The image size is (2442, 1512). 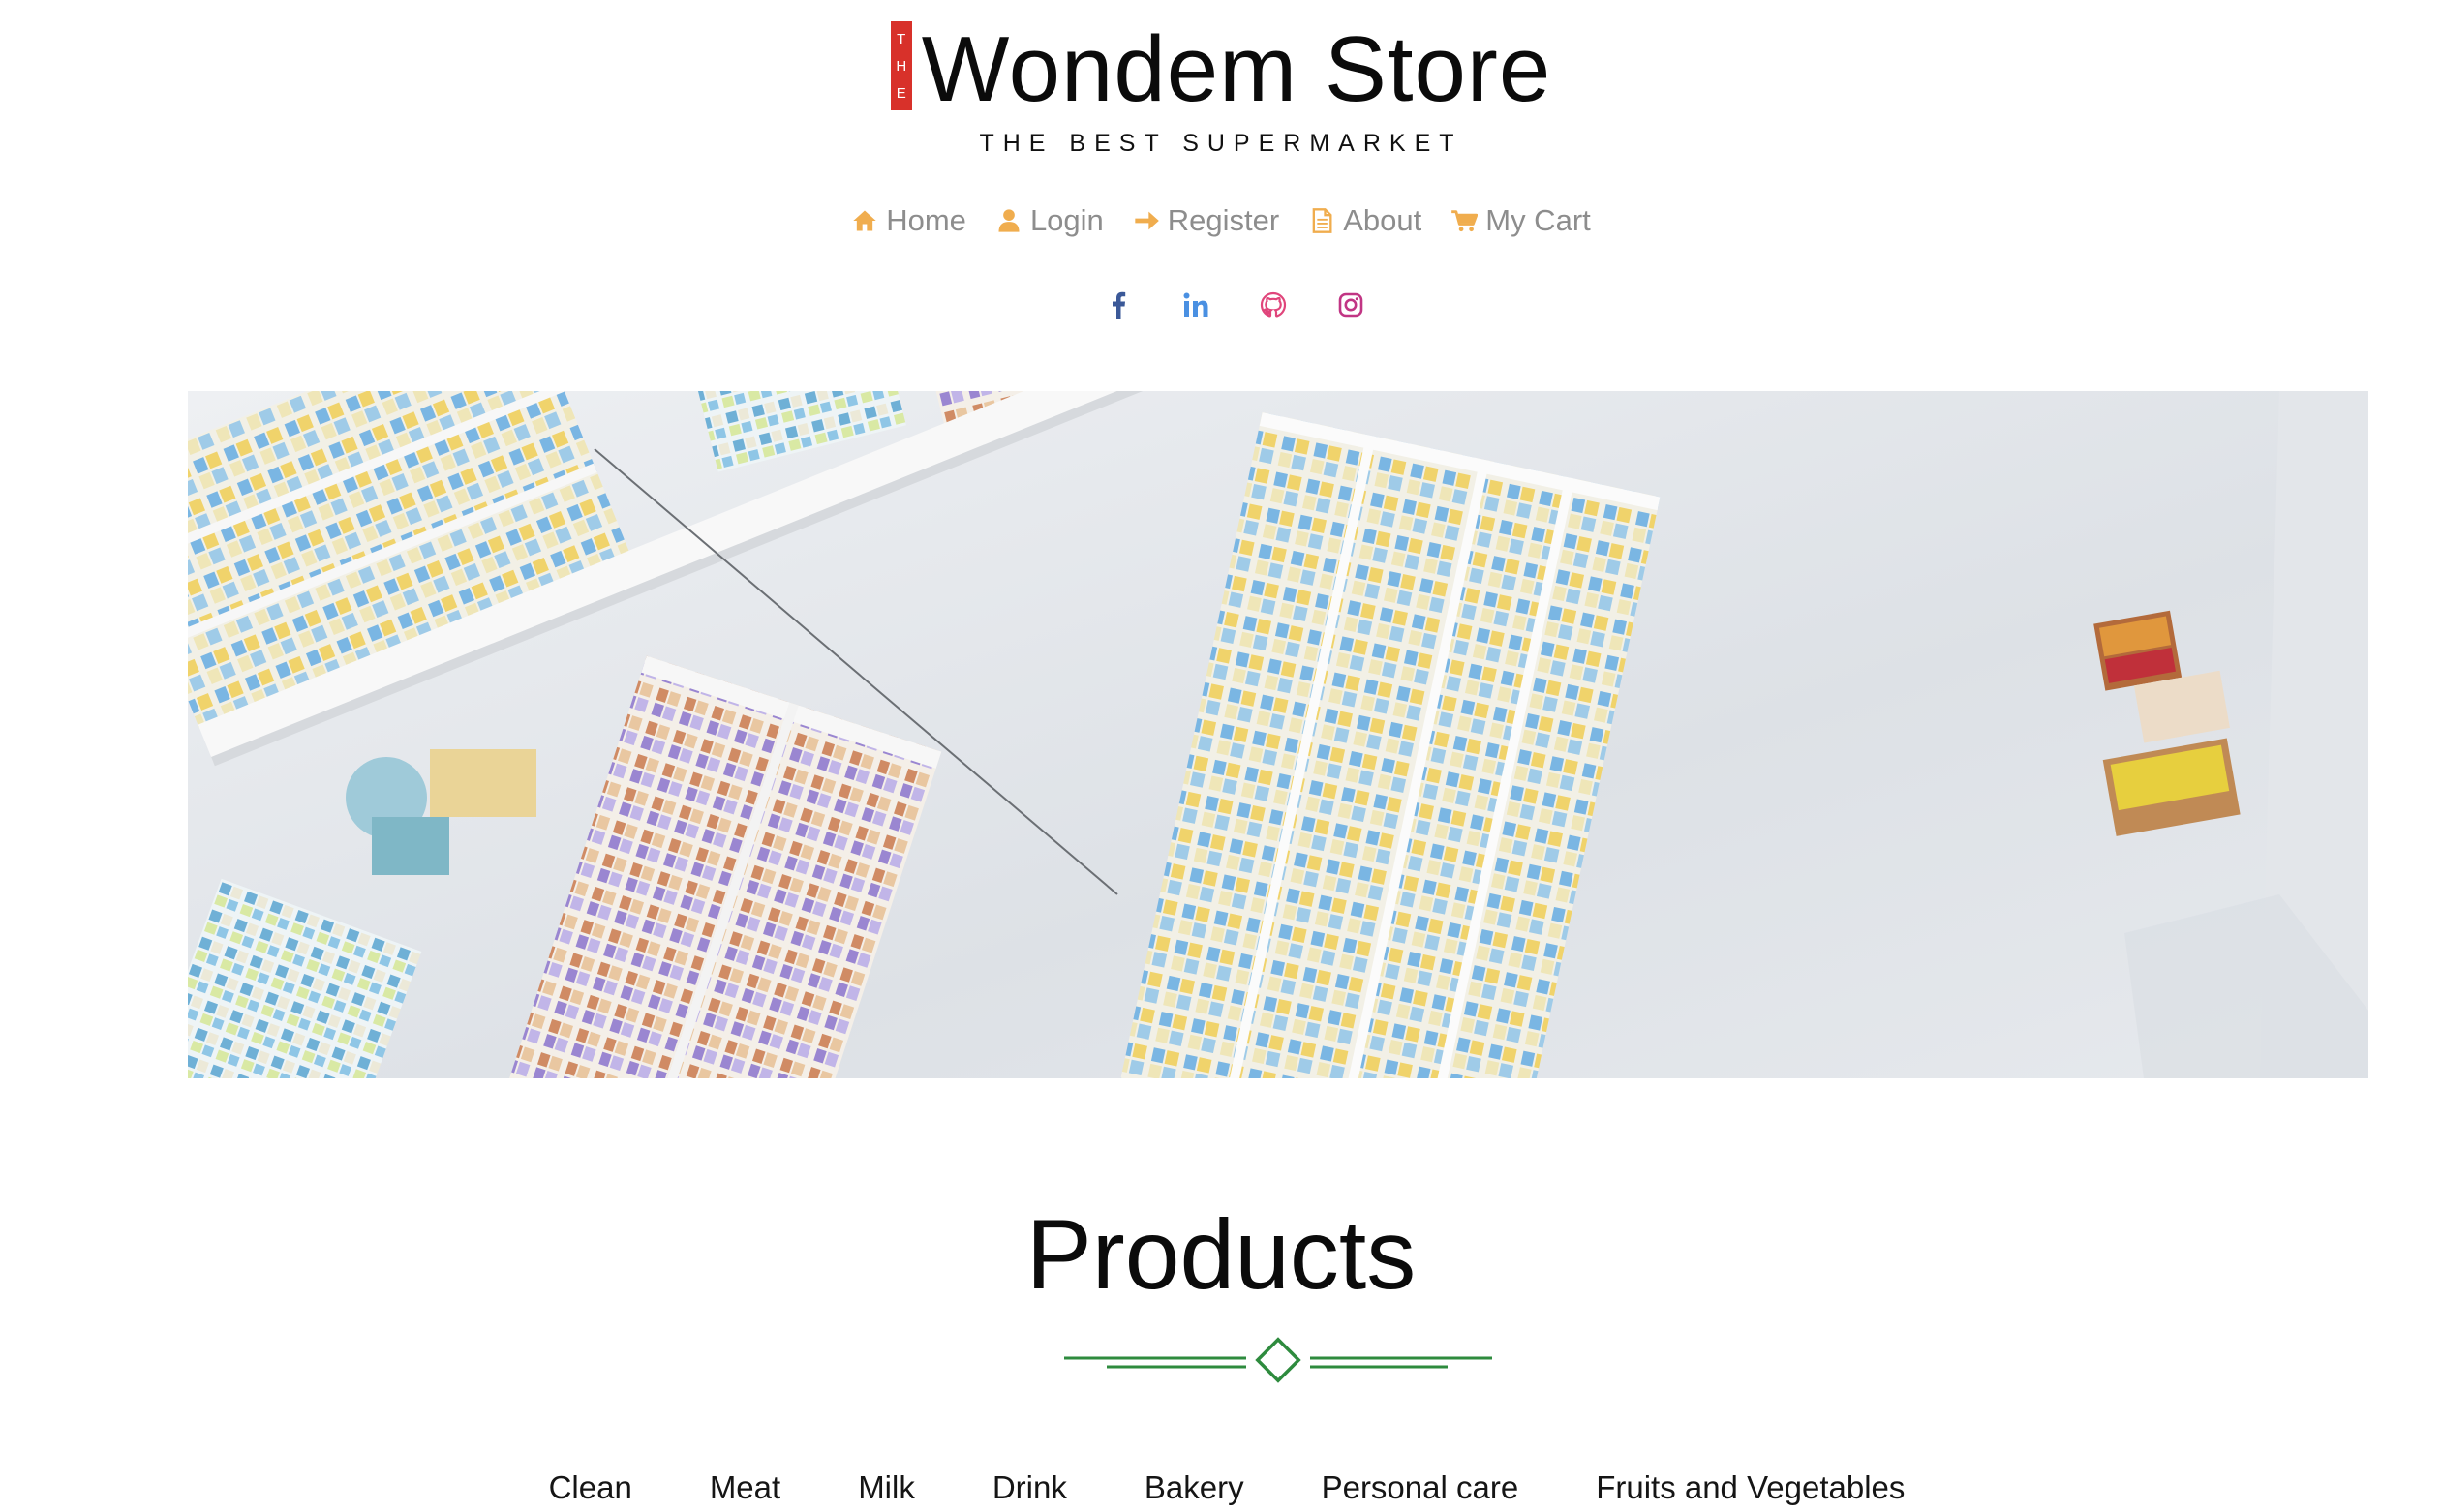 What do you see at coordinates (745, 1487) in the screenshot?
I see `category-meat: Meat` at bounding box center [745, 1487].